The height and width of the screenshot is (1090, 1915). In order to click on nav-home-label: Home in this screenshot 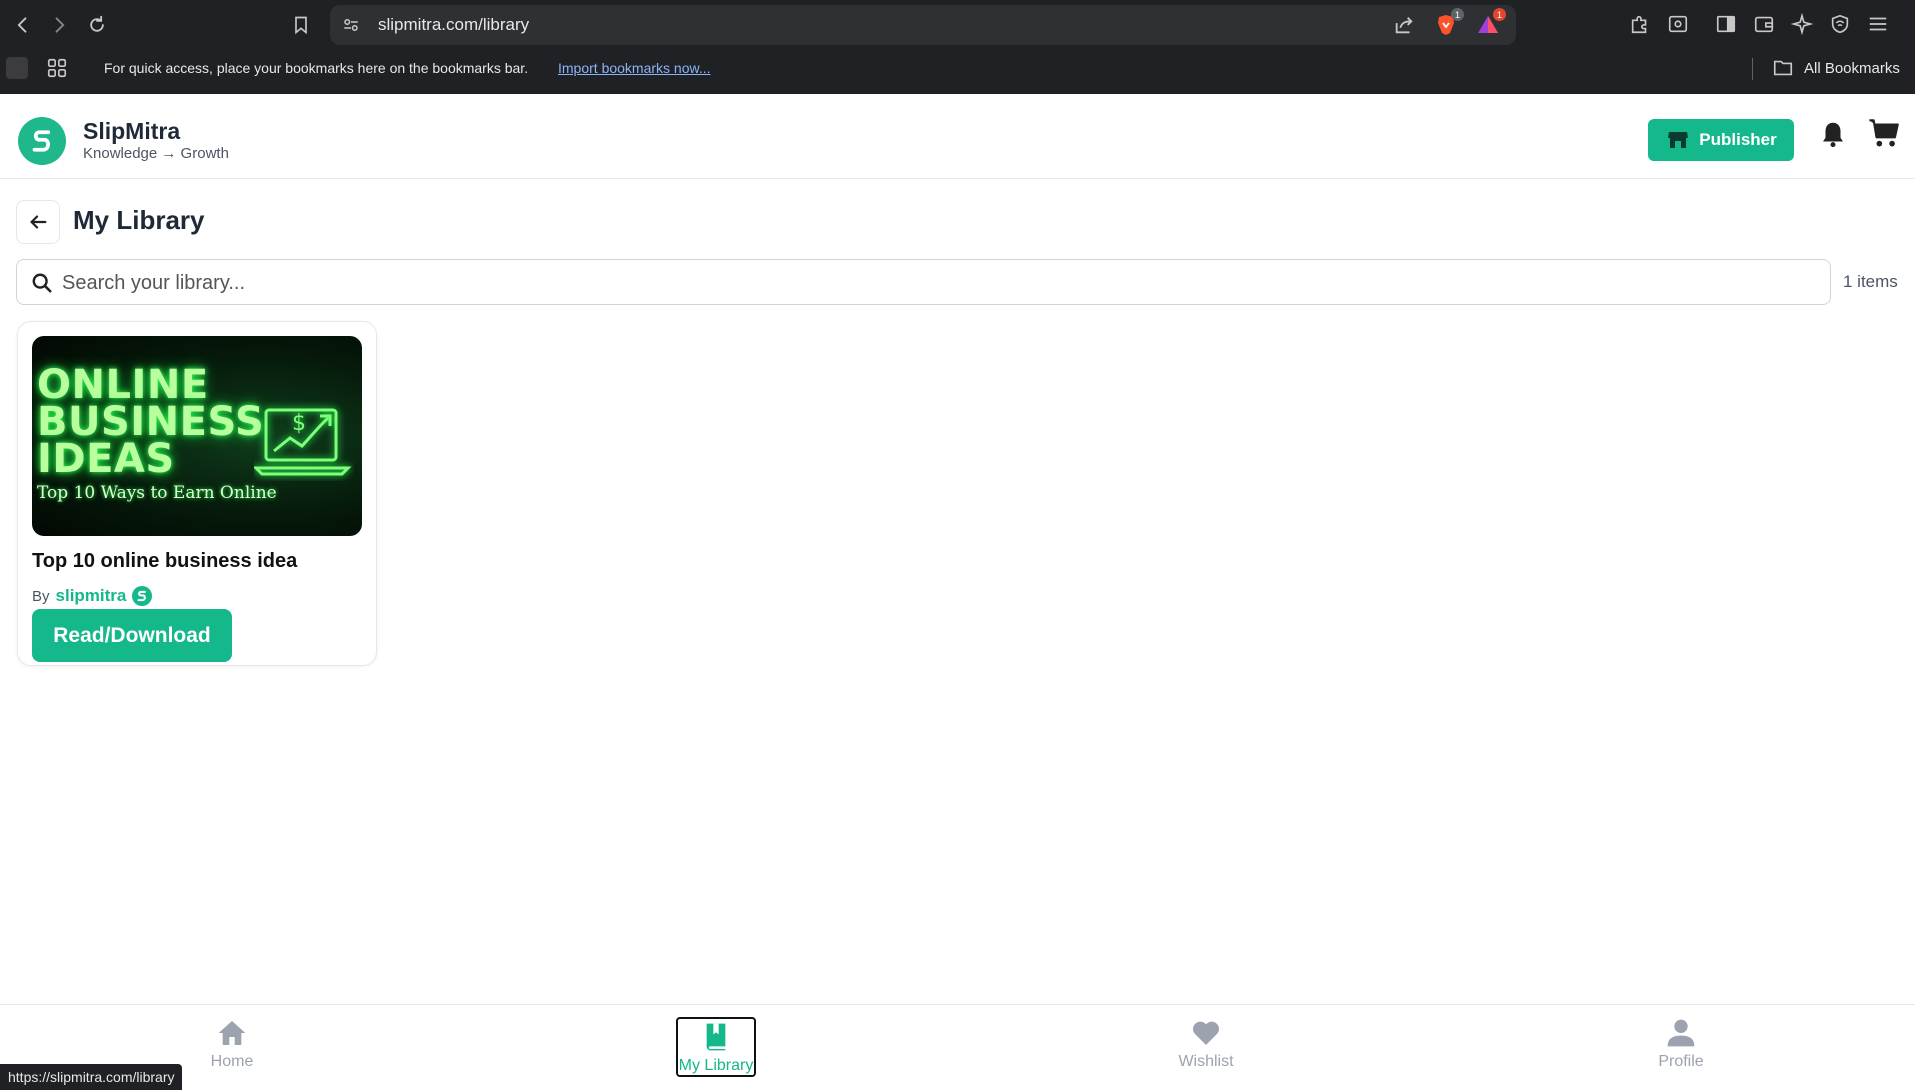, I will do `click(232, 1061)`.